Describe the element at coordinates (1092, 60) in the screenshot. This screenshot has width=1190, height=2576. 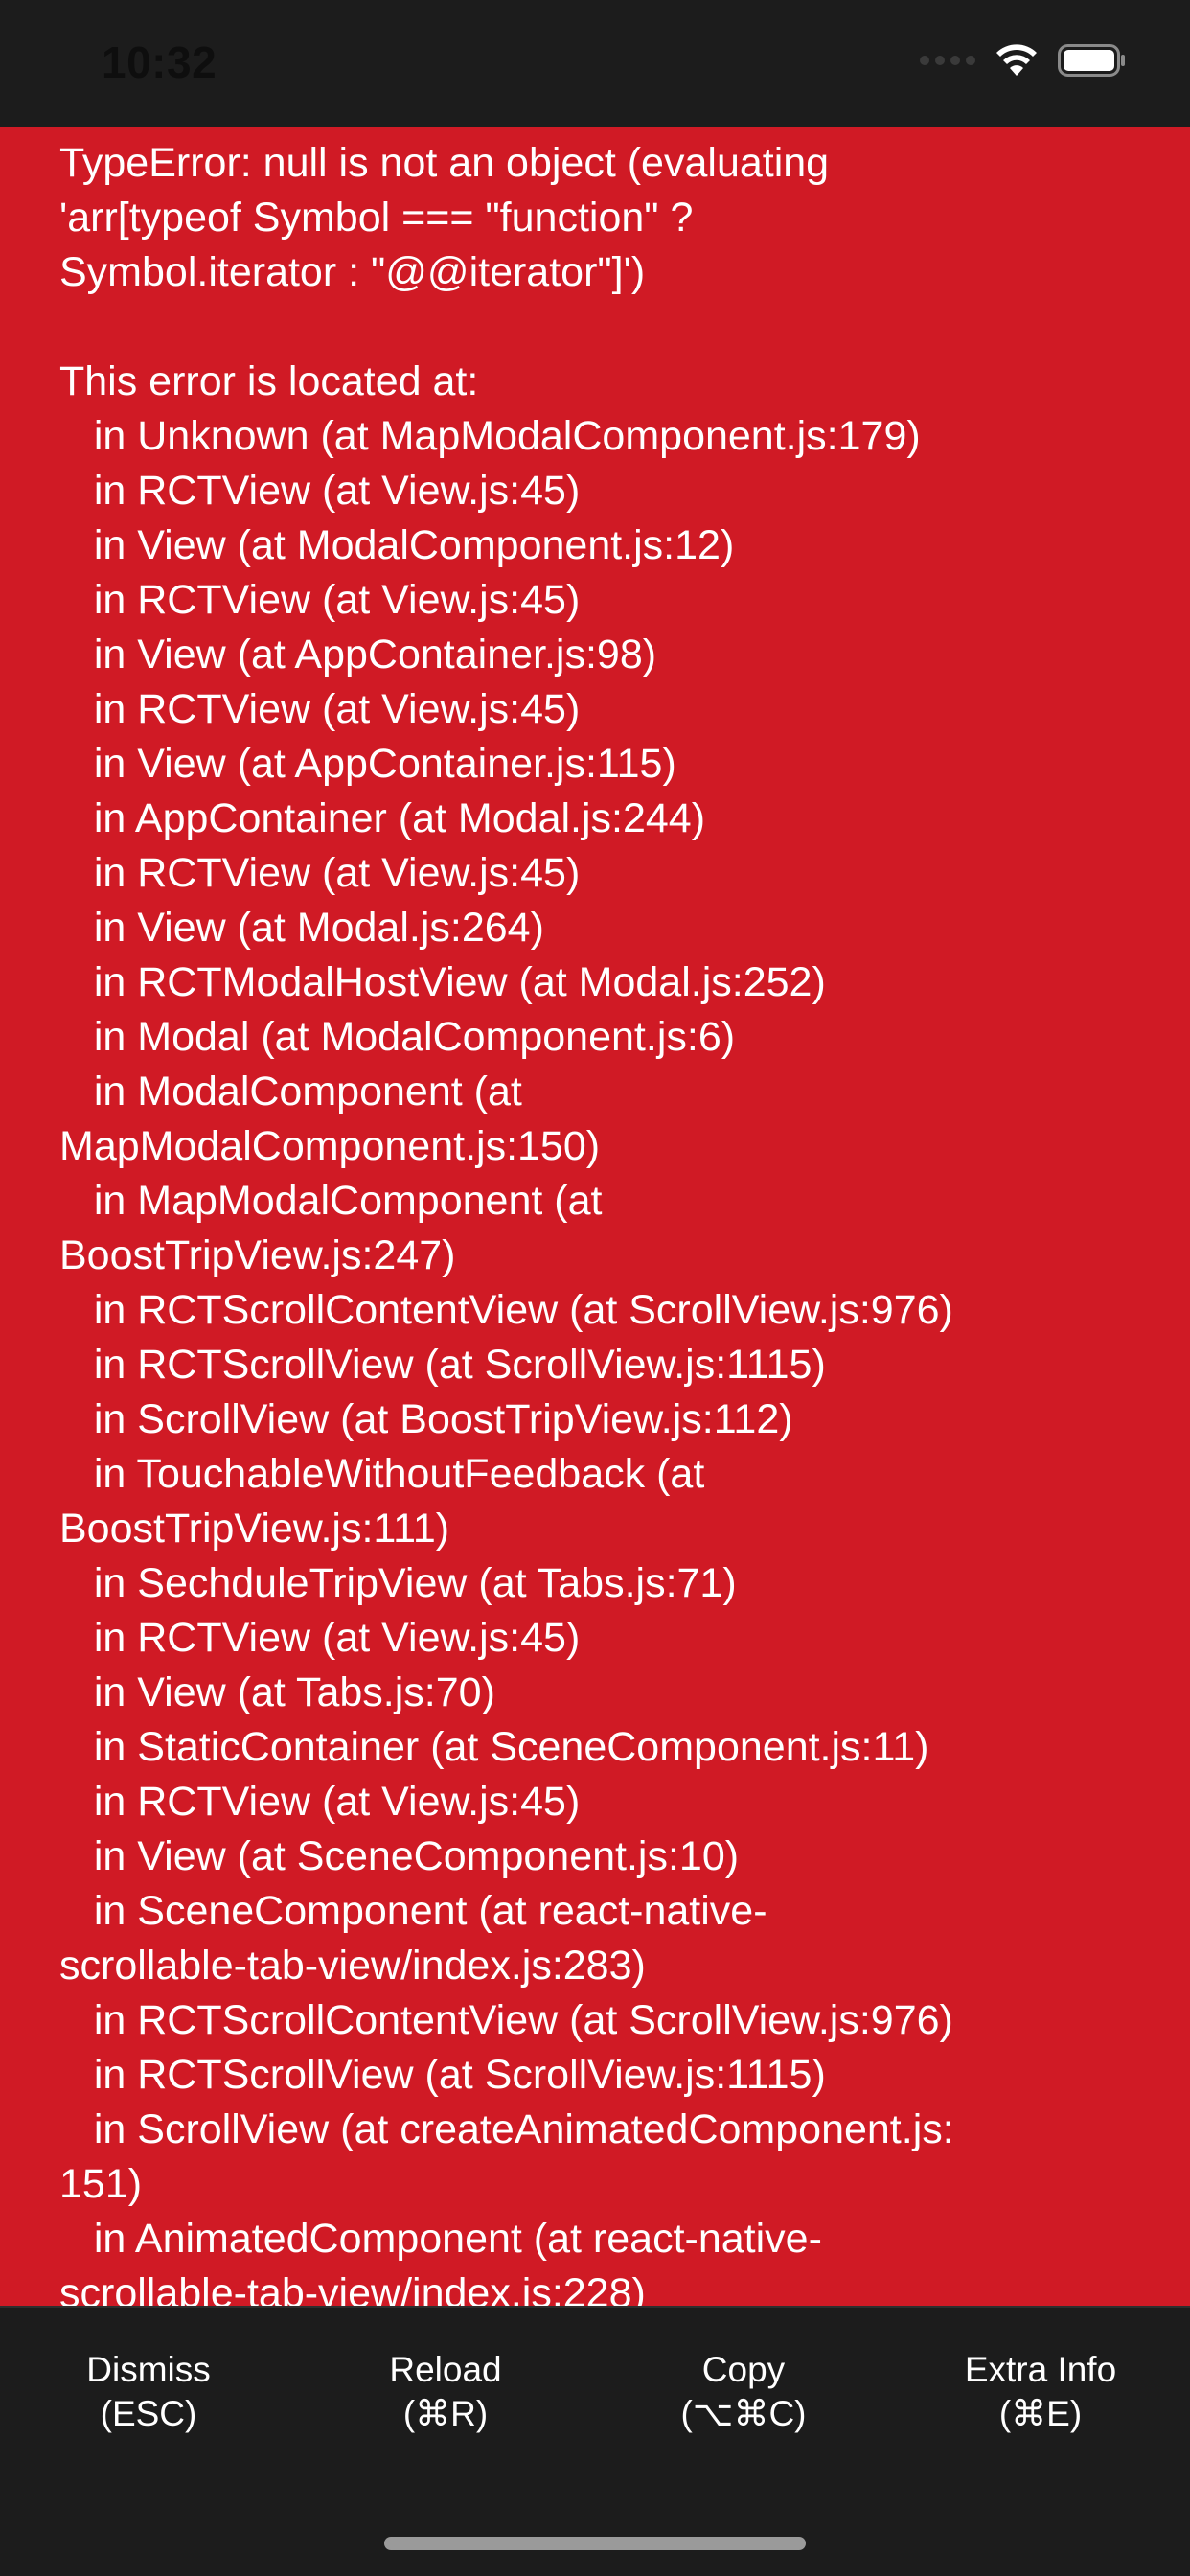
I see `battery-icon` at that location.